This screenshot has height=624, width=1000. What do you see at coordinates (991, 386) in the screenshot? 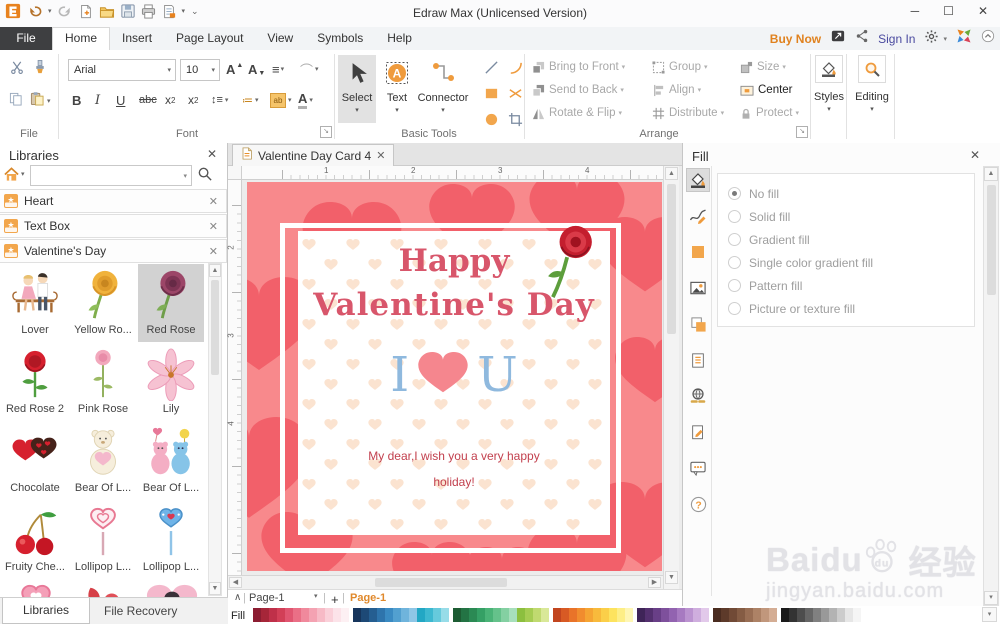
I see `fill-panel-scrollbar: ▲ ▾` at bounding box center [991, 386].